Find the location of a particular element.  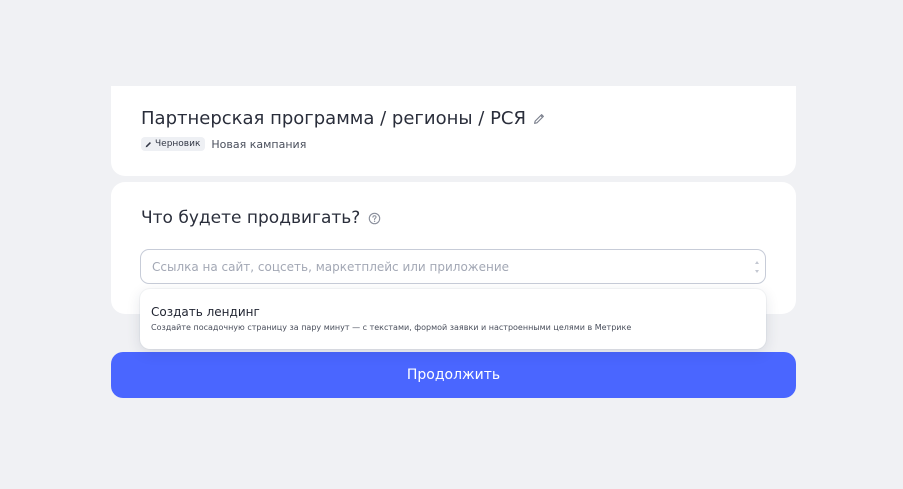

dropdown-item-title: Создать лендинг is located at coordinates (205, 312).